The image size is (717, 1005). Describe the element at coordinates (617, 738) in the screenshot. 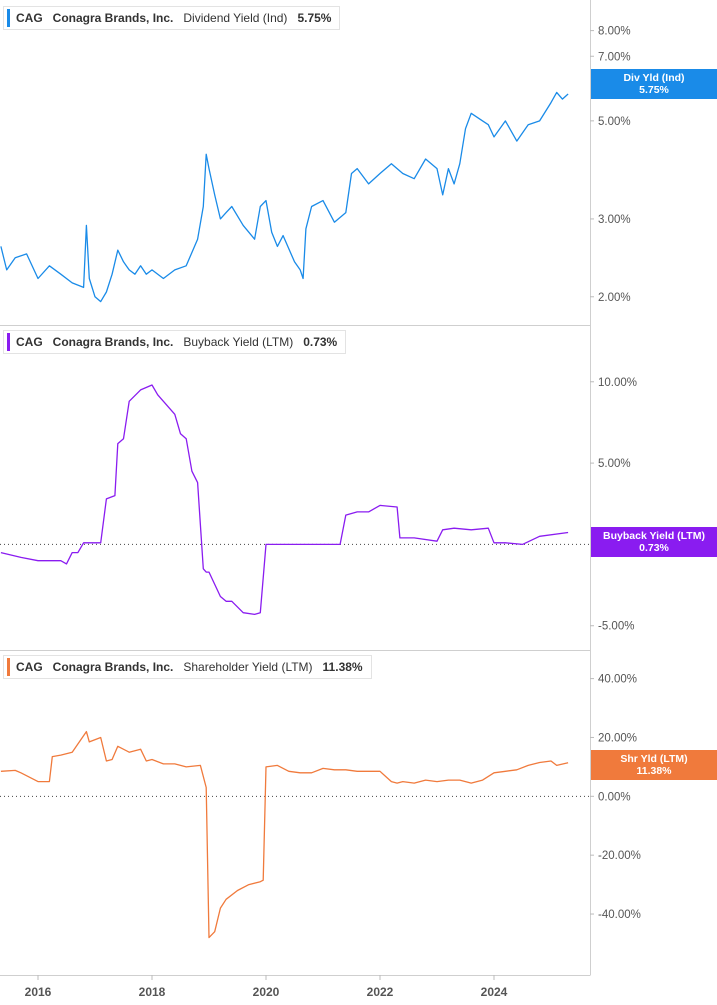

I see `y-tick-label: 20.00%` at that location.